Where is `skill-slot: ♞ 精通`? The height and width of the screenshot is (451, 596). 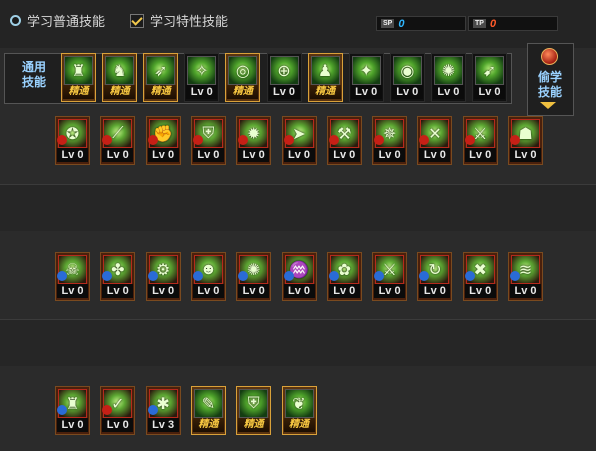 skill-slot: ♞ 精通 is located at coordinates (120, 77).